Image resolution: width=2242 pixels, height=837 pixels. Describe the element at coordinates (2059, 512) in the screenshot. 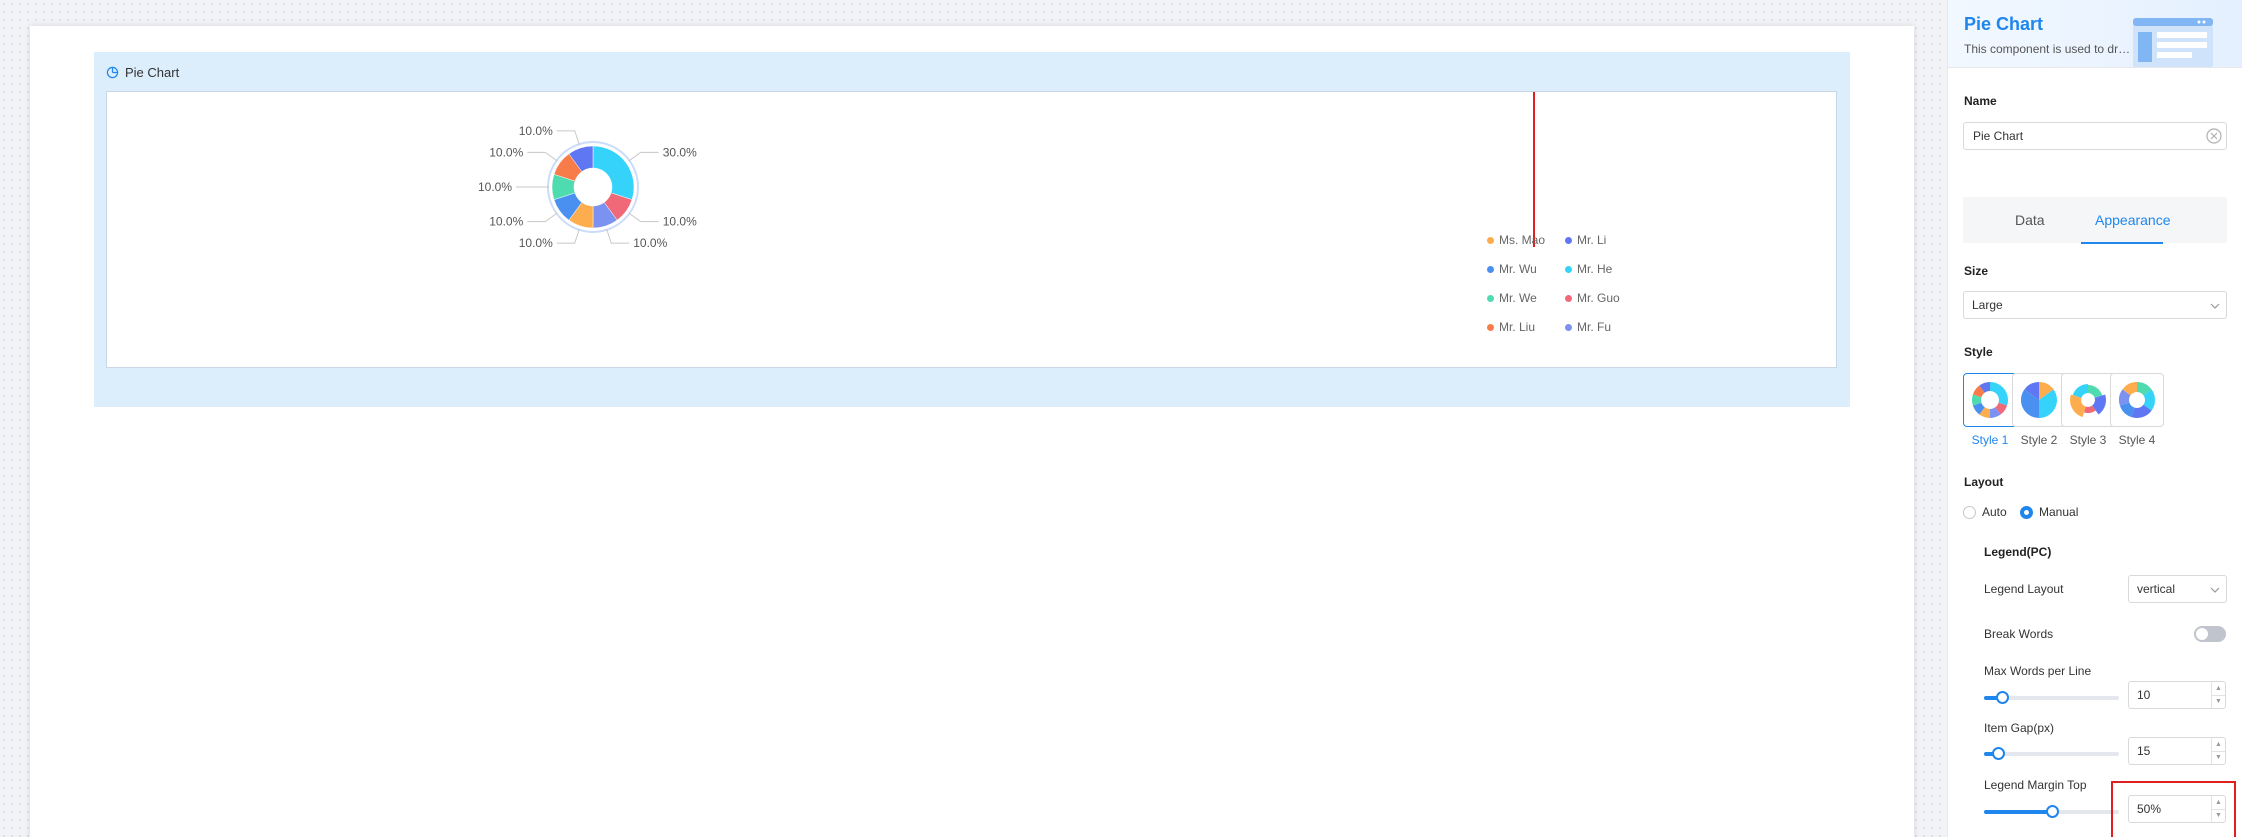

I see `radio-manual-label: Manual` at that location.